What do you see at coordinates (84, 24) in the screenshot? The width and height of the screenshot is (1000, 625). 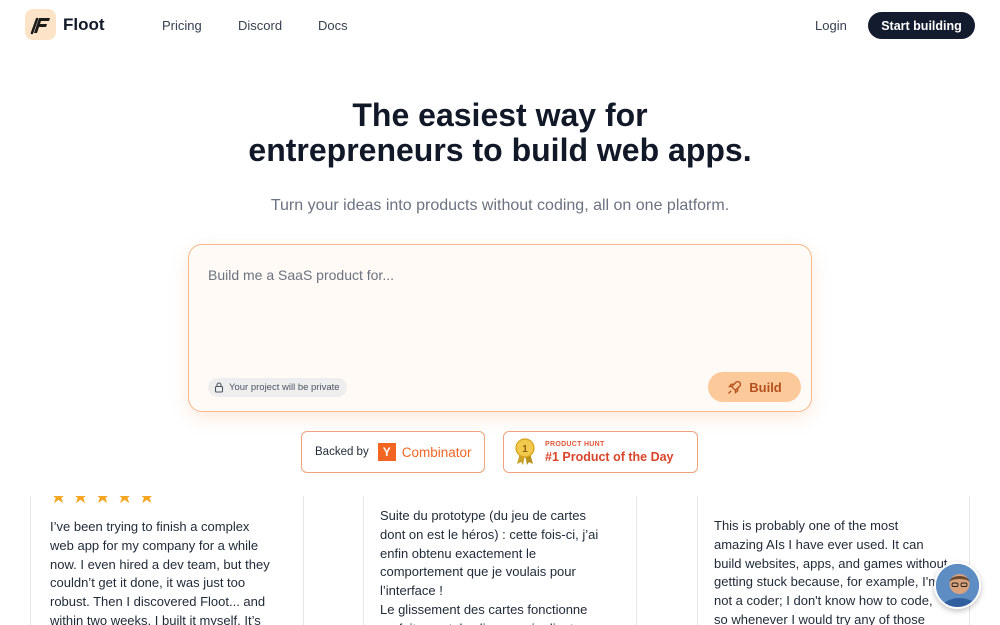 I see `brand-name: Floot` at bounding box center [84, 24].